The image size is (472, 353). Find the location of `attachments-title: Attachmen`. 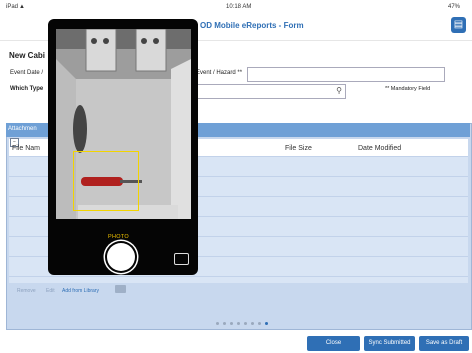

attachments-title: Attachmen is located at coordinates (22, 129).